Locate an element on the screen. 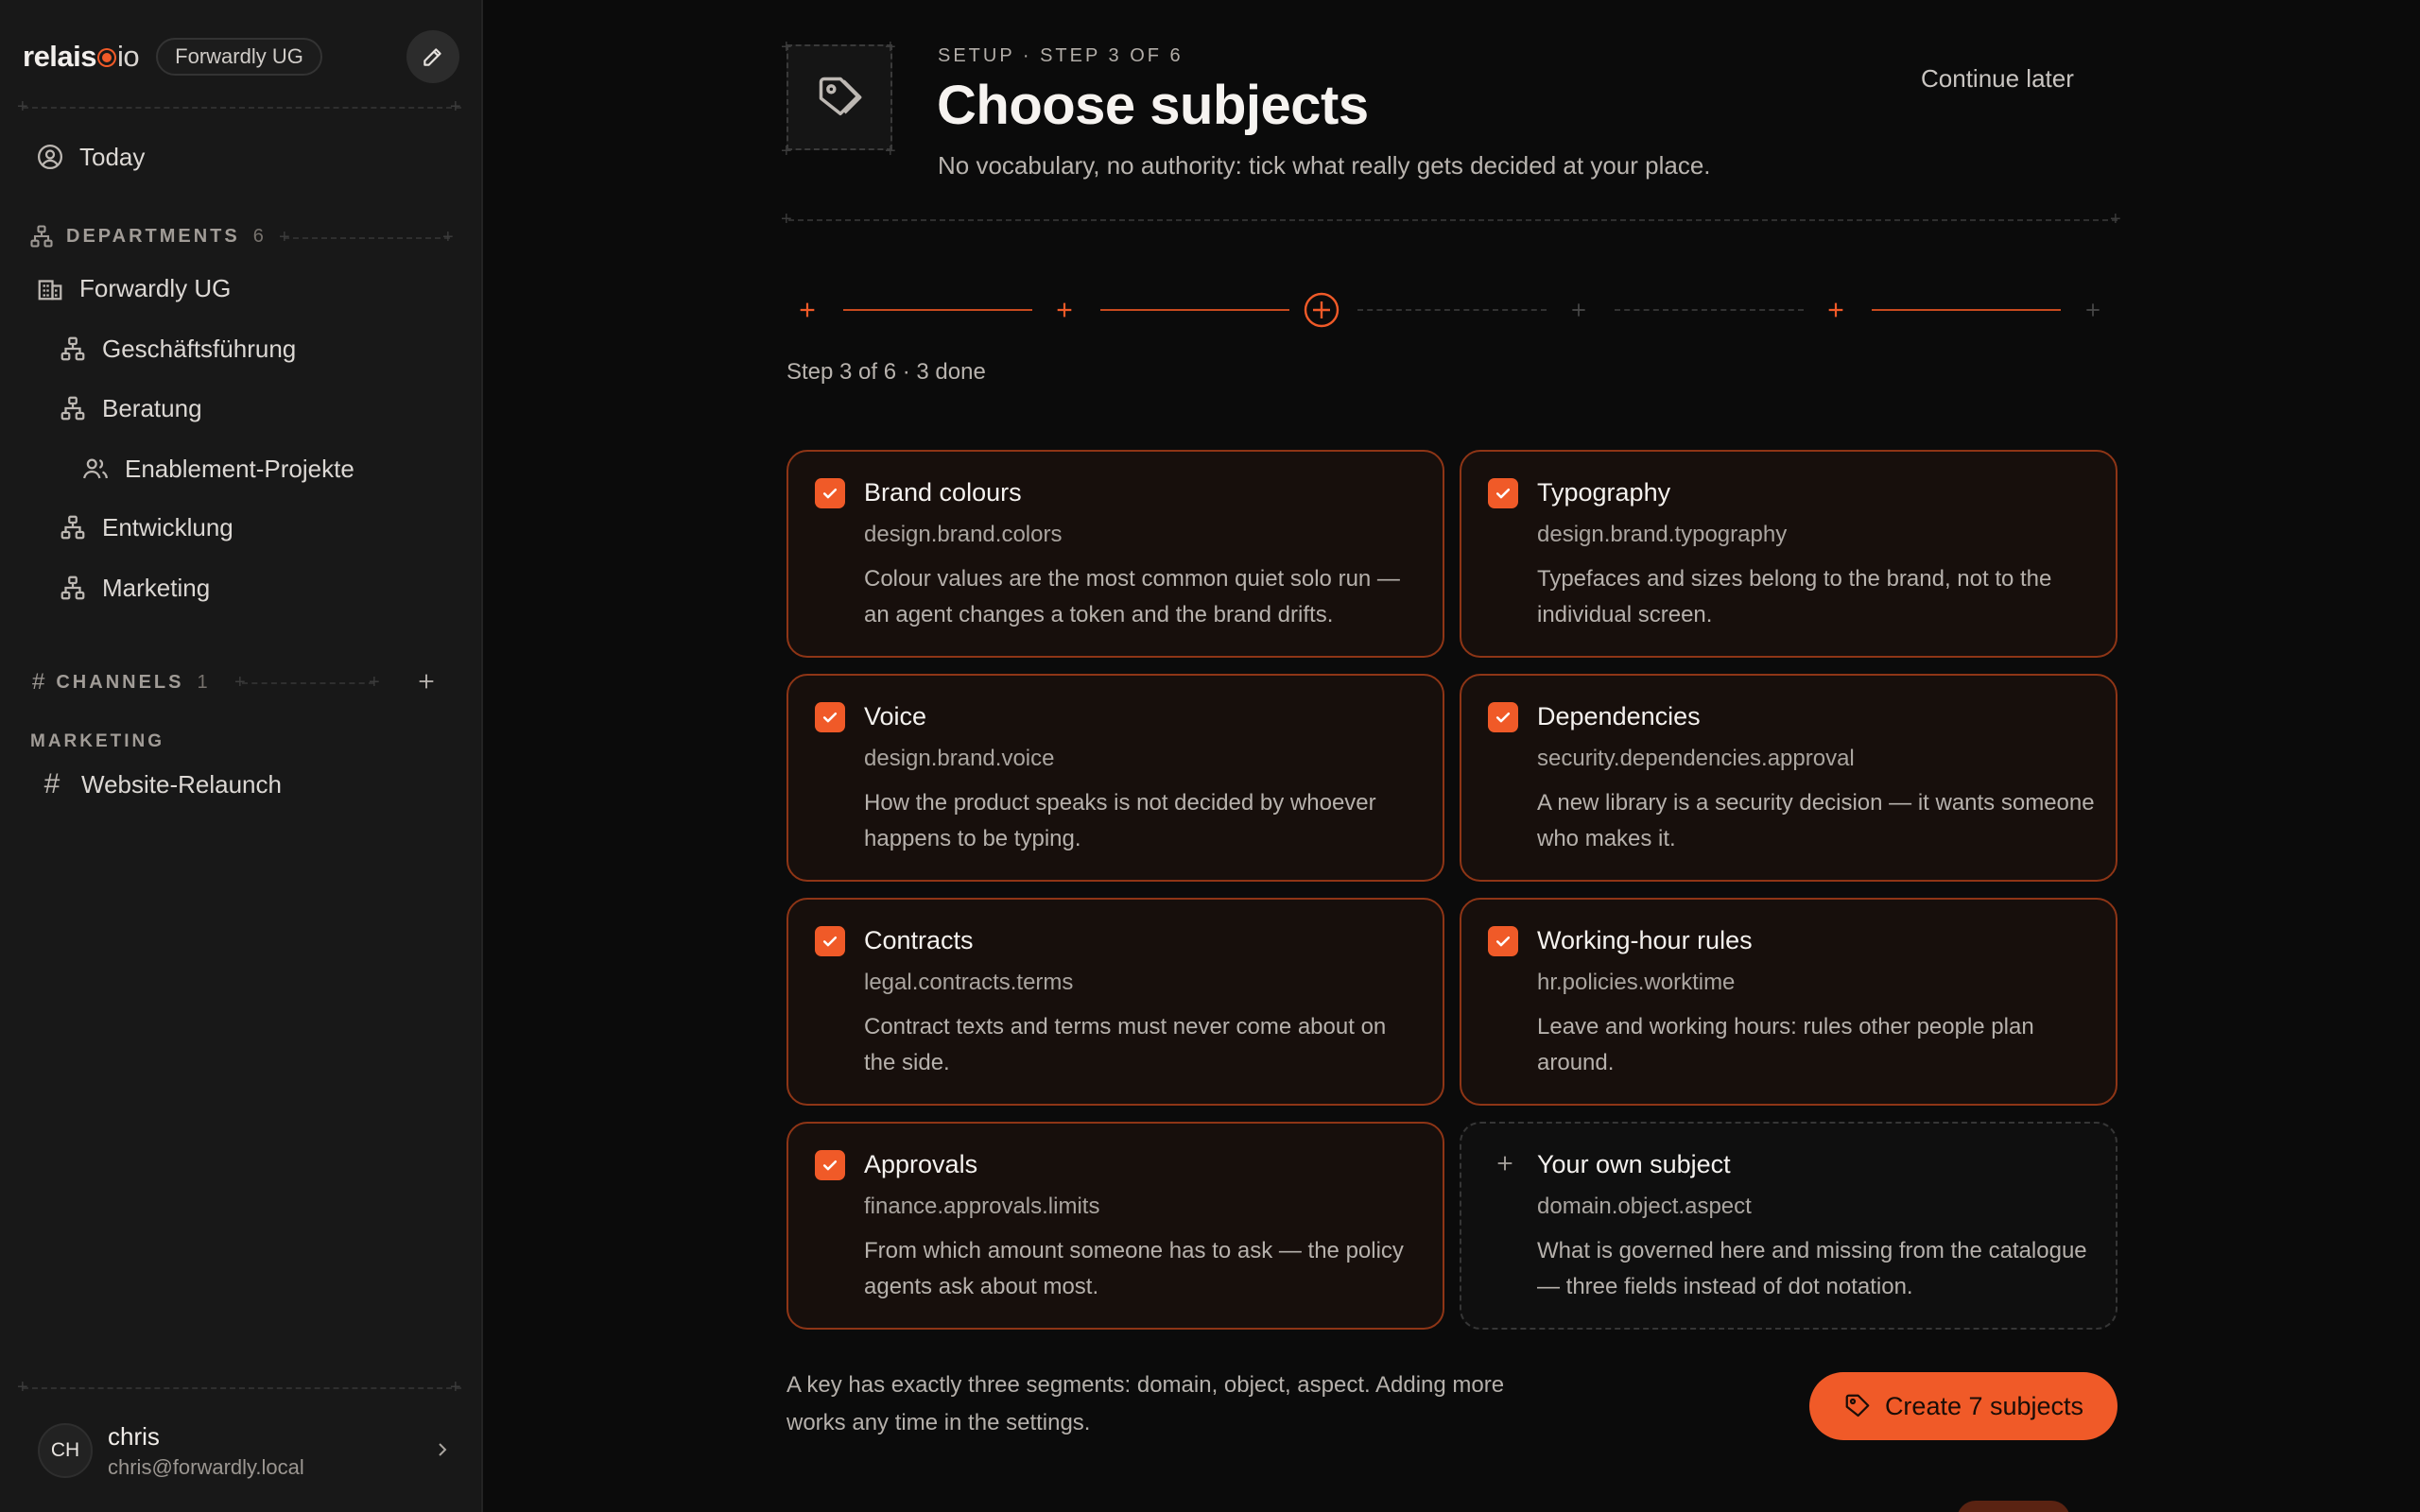  create-subjects-label: Create 7 subjects is located at coordinates (1984, 1405).